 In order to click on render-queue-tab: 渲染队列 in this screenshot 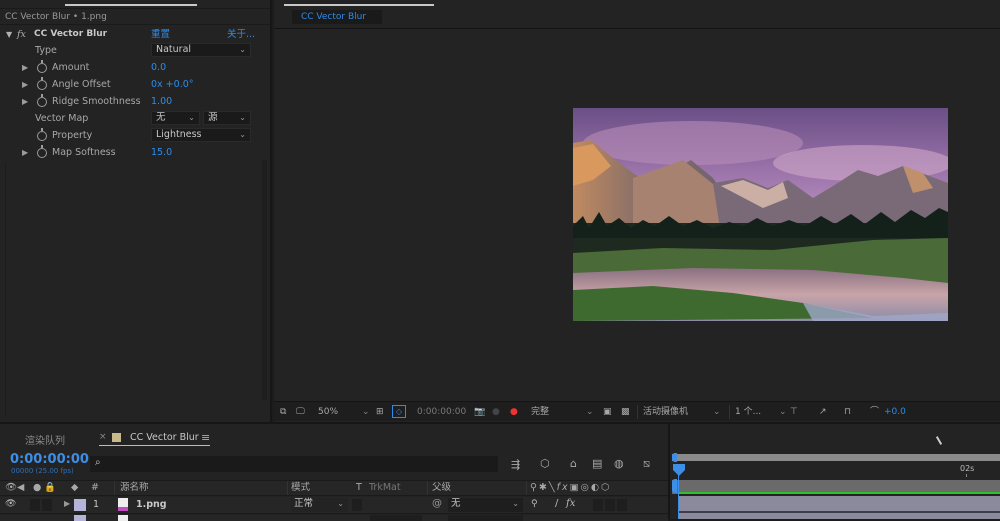, I will do `click(45, 439)`.